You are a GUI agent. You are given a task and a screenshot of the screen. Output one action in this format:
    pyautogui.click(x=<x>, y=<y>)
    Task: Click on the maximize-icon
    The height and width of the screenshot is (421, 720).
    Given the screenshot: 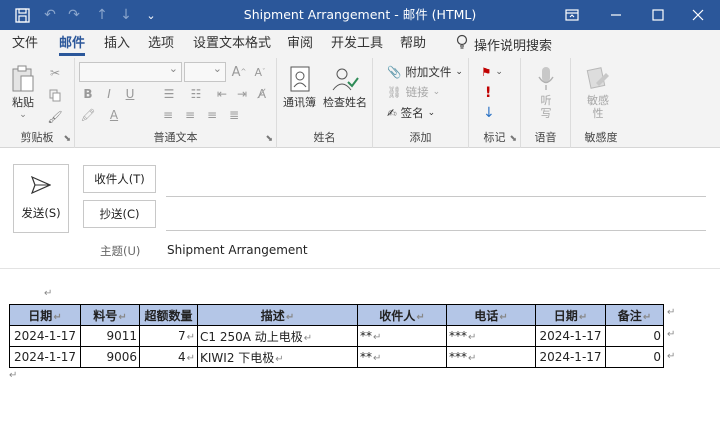 What is the action you would take?
    pyautogui.click(x=658, y=15)
    